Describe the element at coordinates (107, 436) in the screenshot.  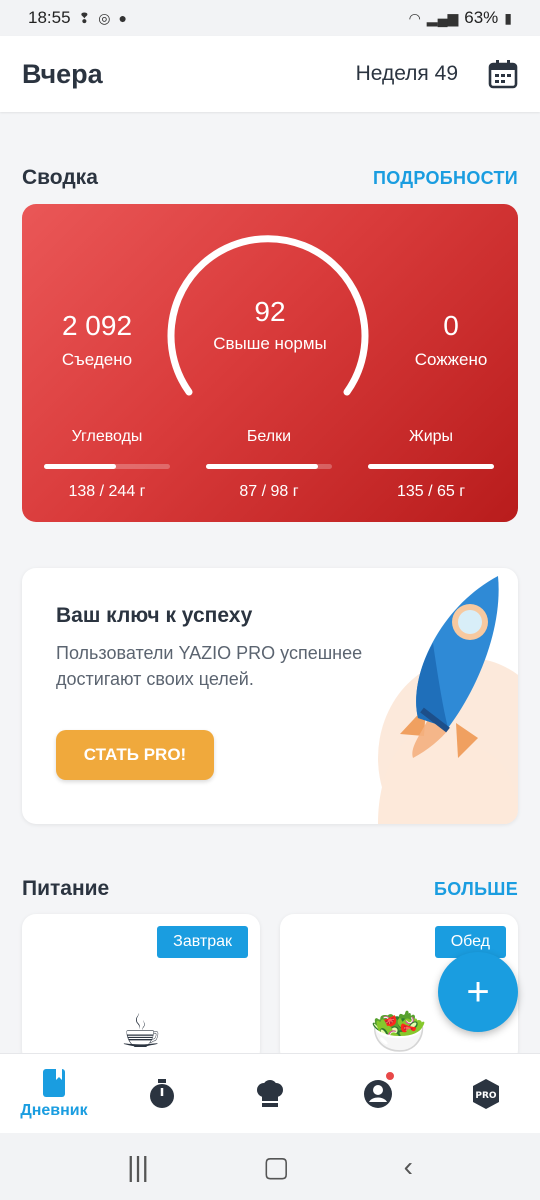
I see `carbs-label: Углеводы` at that location.